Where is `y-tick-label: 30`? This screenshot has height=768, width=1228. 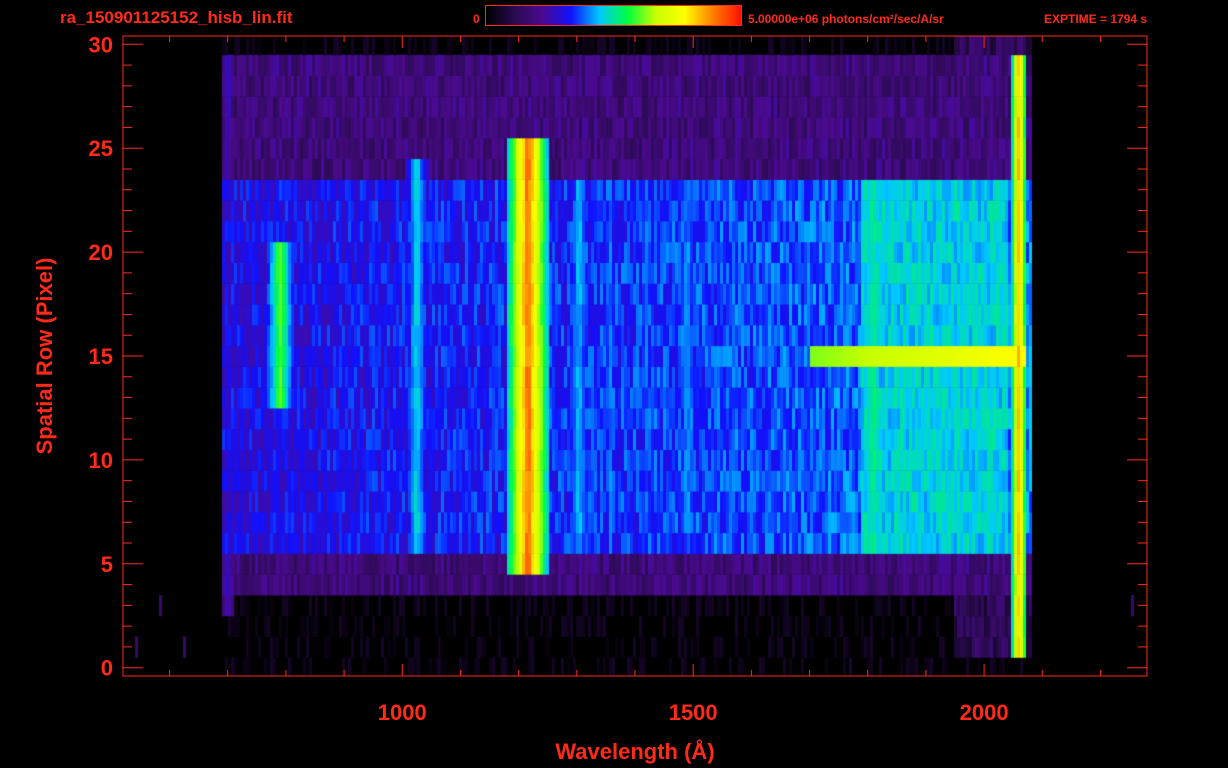
y-tick-label: 30 is located at coordinates (101, 44).